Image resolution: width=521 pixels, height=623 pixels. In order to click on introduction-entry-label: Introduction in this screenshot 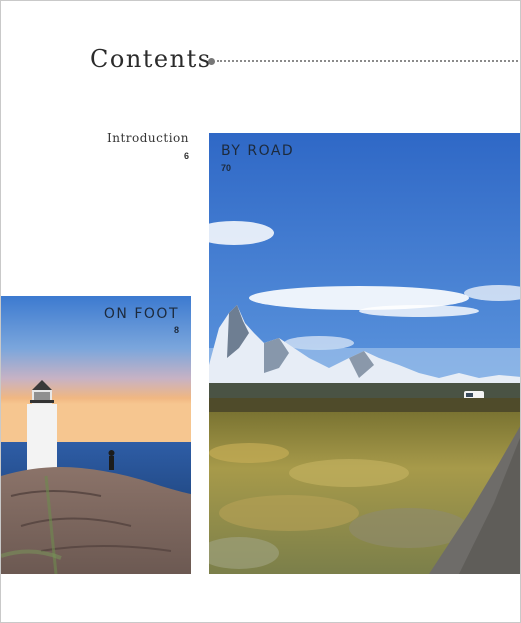, I will do `click(148, 138)`.